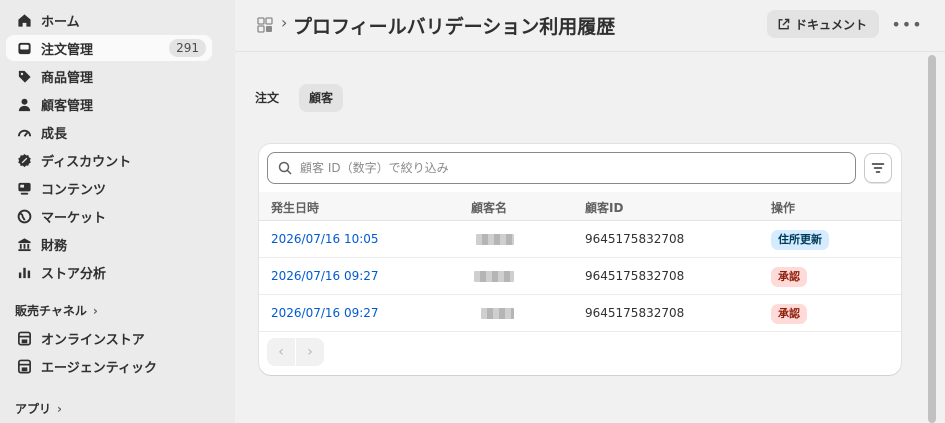 This screenshot has height=423, width=945. Describe the element at coordinates (54, 246) in the screenshot. I see `sidebar-item-label: 財務` at that location.